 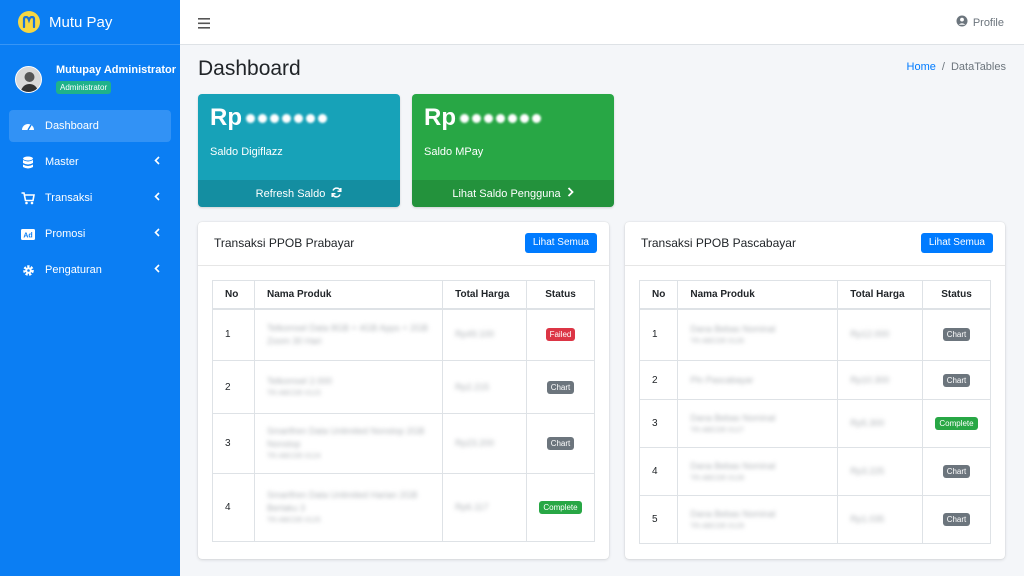 What do you see at coordinates (299, 381) in the screenshot?
I see `product-name: Telkomsel 2.000` at bounding box center [299, 381].